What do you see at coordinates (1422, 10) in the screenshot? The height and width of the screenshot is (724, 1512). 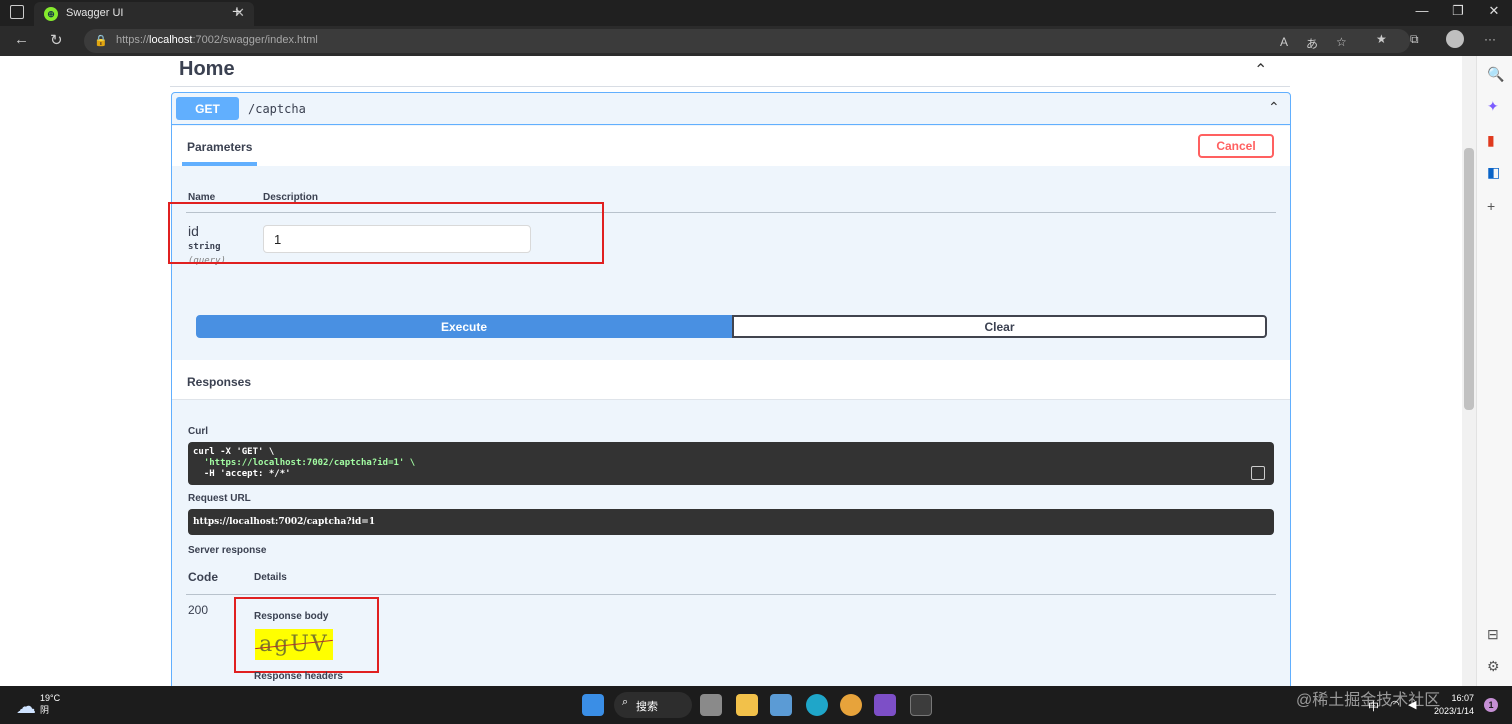 I see `minimize-icon: —` at bounding box center [1422, 10].